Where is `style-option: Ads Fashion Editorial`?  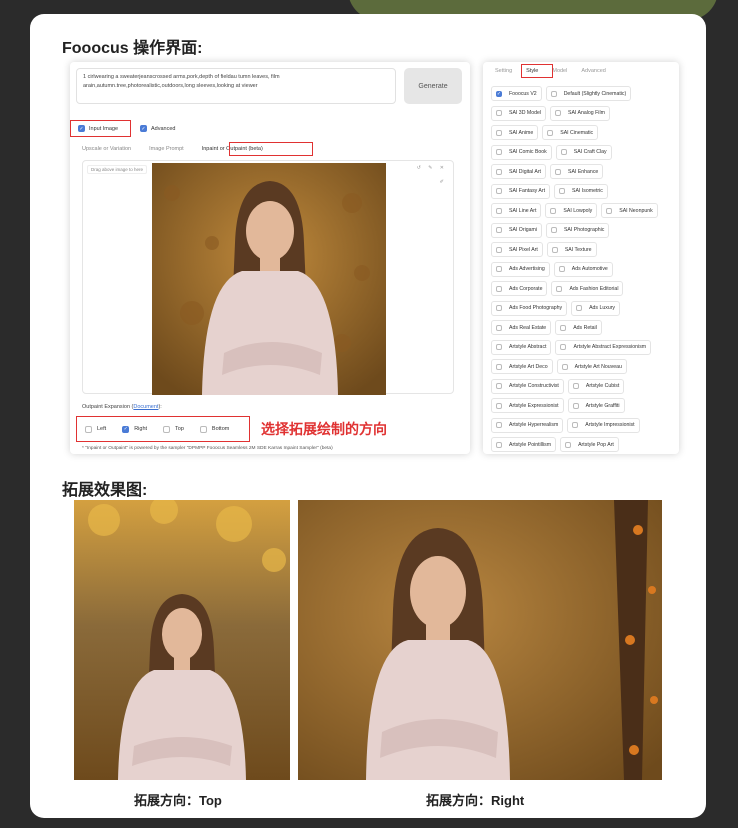 style-option: Ads Fashion Editorial is located at coordinates (587, 289).